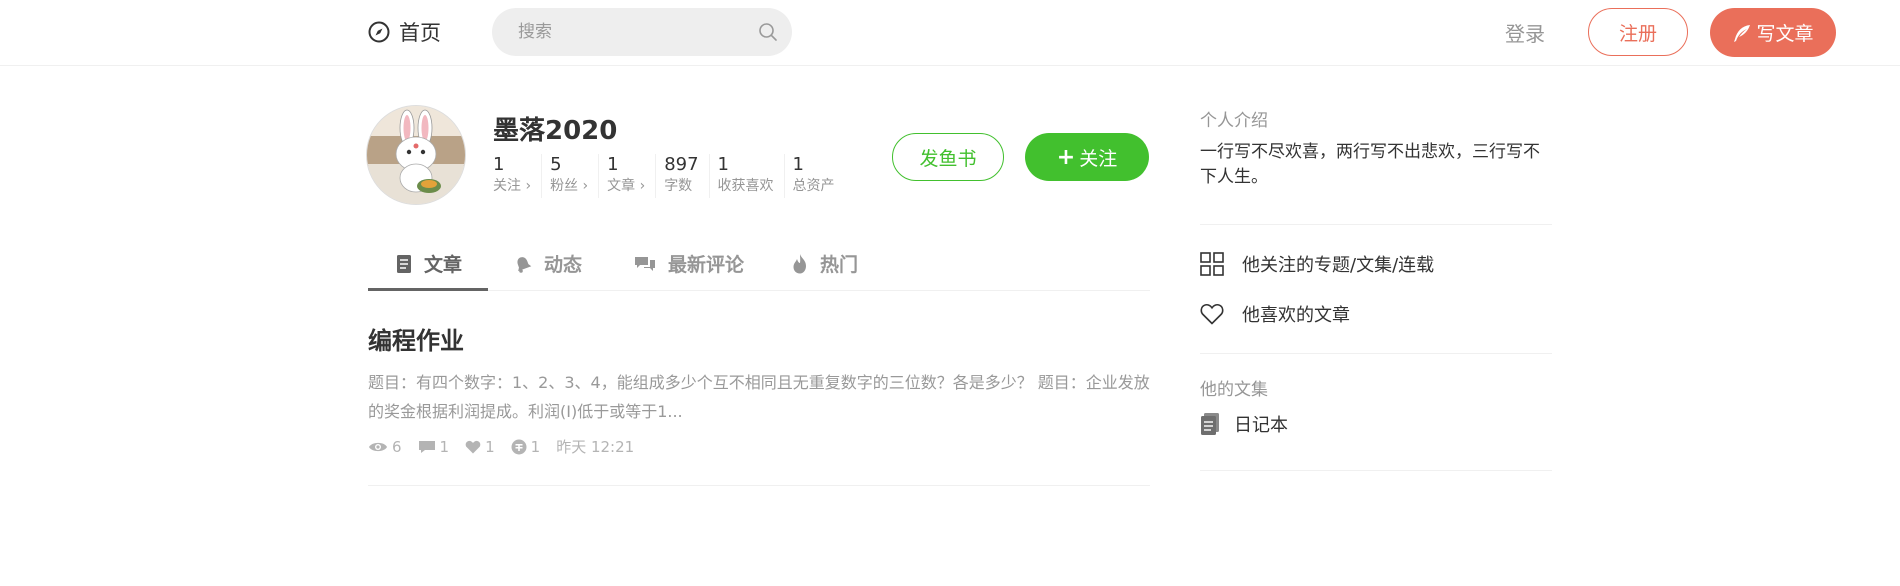  Describe the element at coordinates (420, 33) in the screenshot. I see `home-label: 首页` at that location.